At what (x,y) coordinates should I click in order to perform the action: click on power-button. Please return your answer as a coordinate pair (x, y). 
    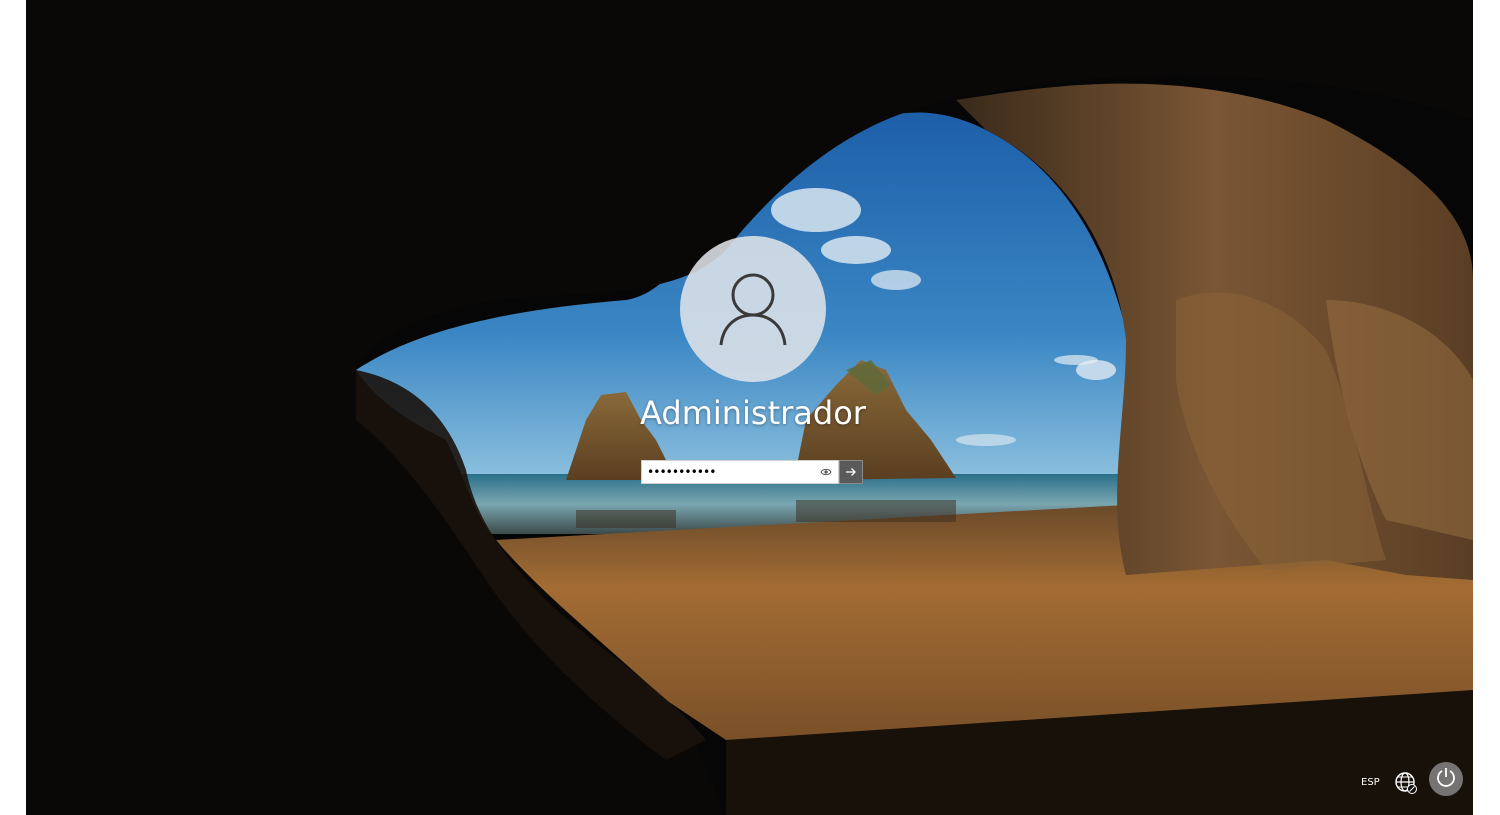
    Looking at the image, I should click on (1446, 779).